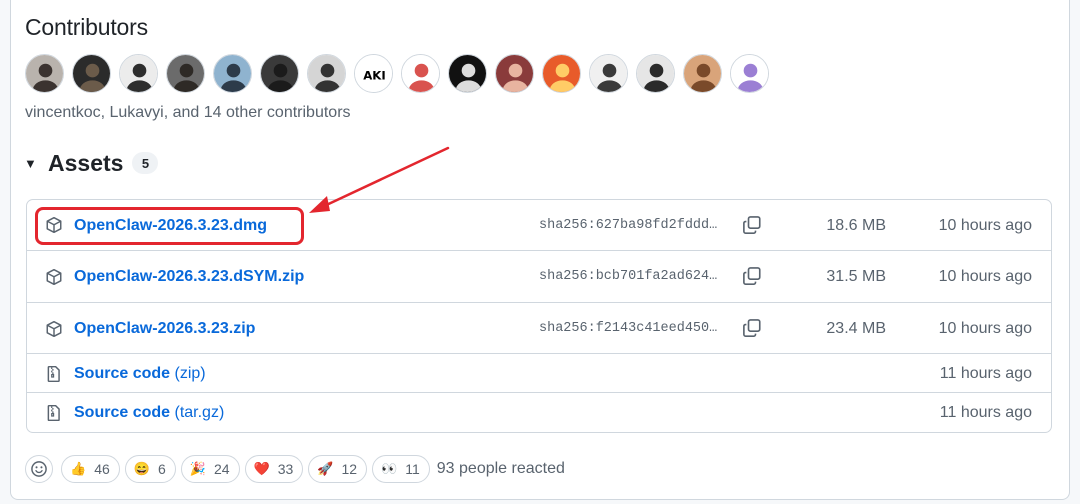 This screenshot has height=504, width=1080. What do you see at coordinates (145, 163) in the screenshot?
I see `assets-count-badge: 5` at bounding box center [145, 163].